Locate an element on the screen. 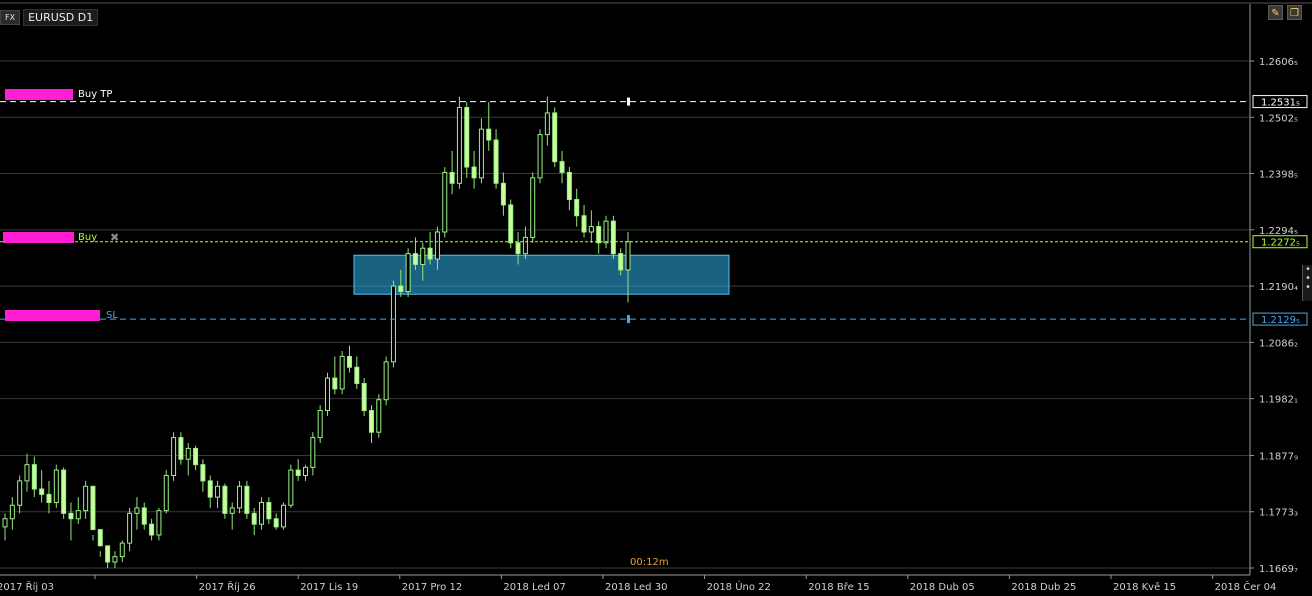 The height and width of the screenshot is (596, 1312). tp-order-label: Buy TP is located at coordinates (95, 94).